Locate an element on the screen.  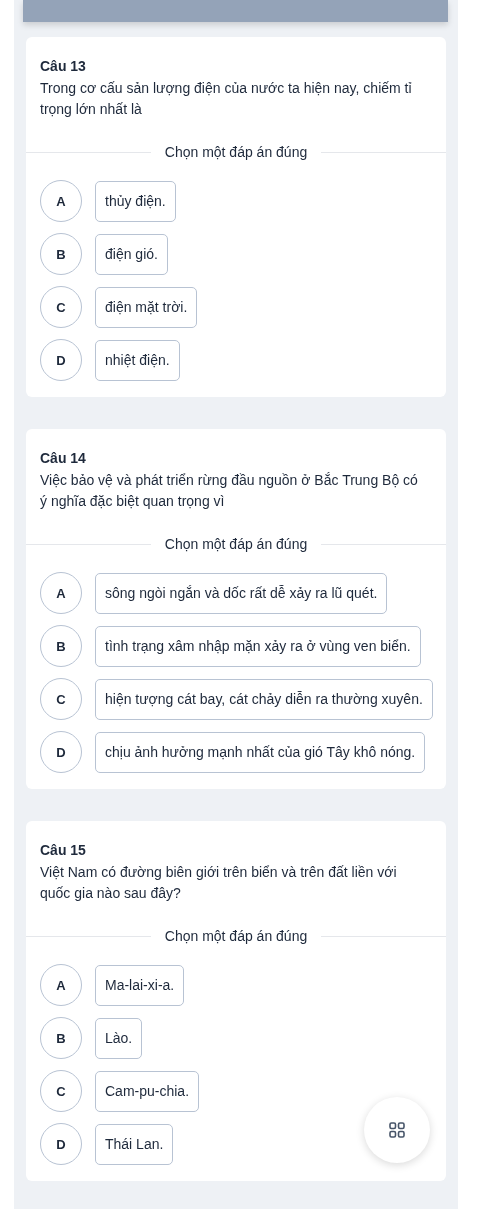
answer-option: tình trạng xâm nhập mặn xảy ra ở vùng ven biển. is located at coordinates (258, 646).